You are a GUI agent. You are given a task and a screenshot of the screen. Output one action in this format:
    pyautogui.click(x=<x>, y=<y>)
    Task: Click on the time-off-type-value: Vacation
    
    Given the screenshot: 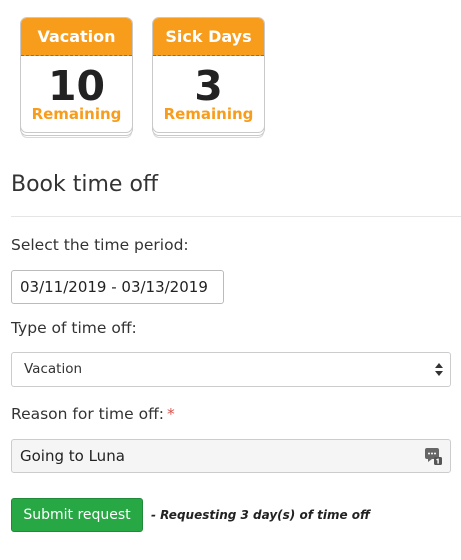 What is the action you would take?
    pyautogui.click(x=53, y=369)
    